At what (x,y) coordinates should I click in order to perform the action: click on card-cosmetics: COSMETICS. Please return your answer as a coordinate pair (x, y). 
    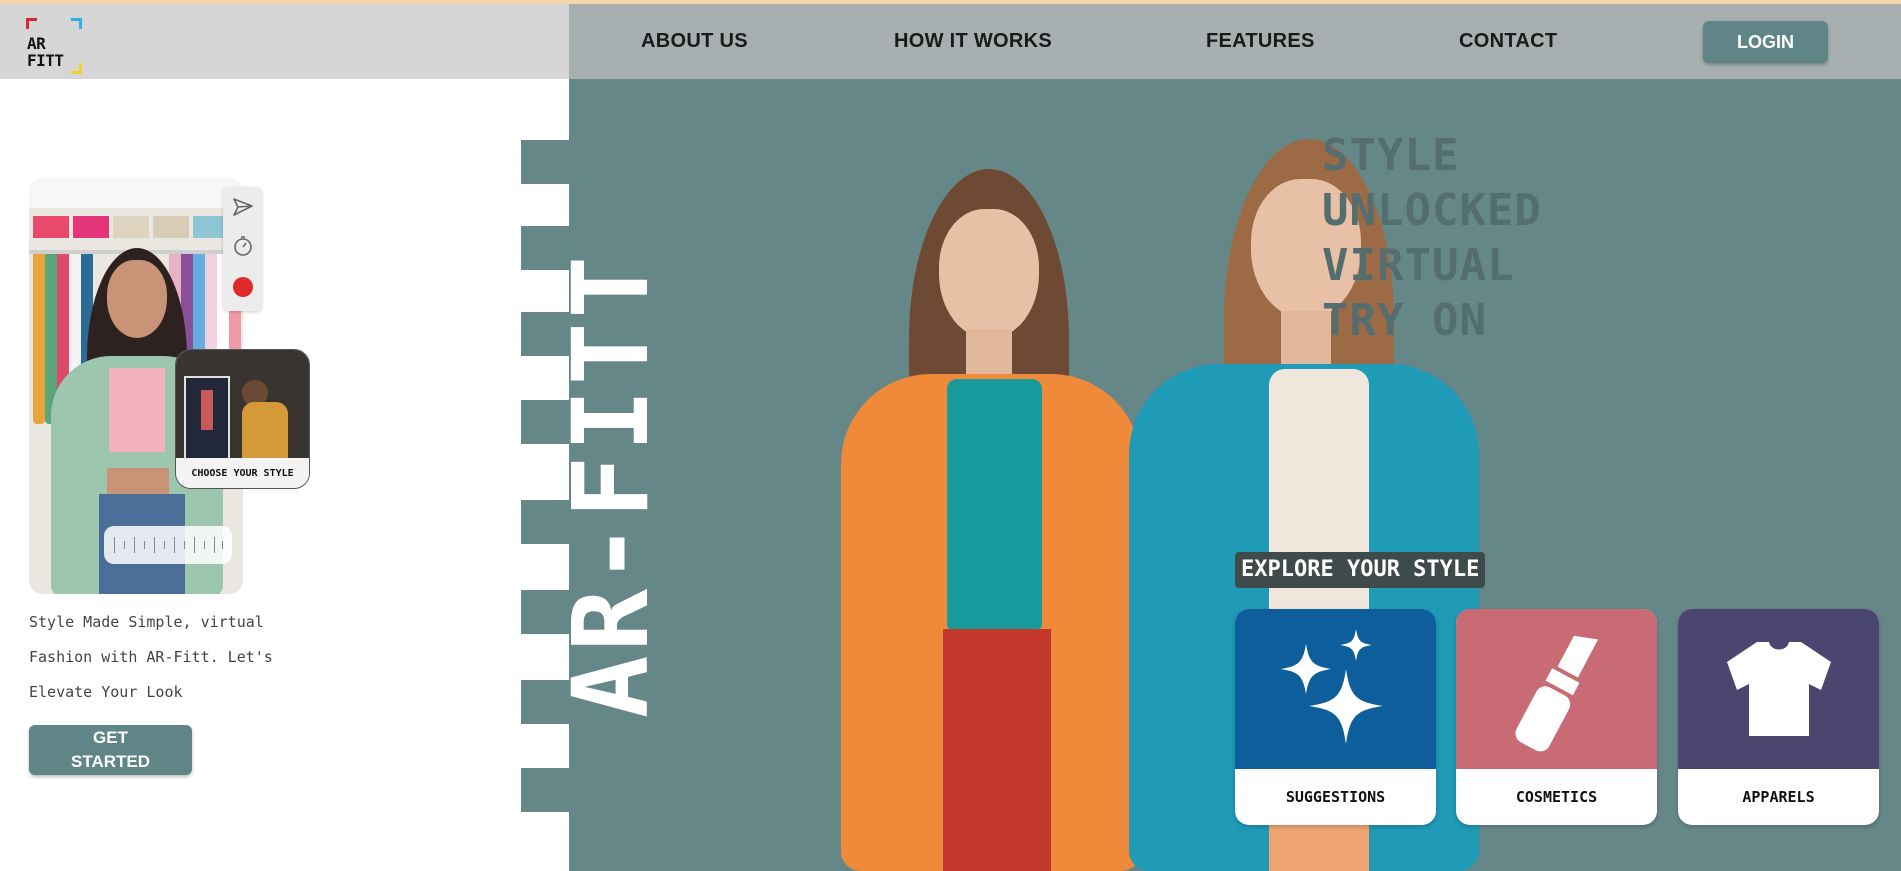
    Looking at the image, I should click on (1556, 717).